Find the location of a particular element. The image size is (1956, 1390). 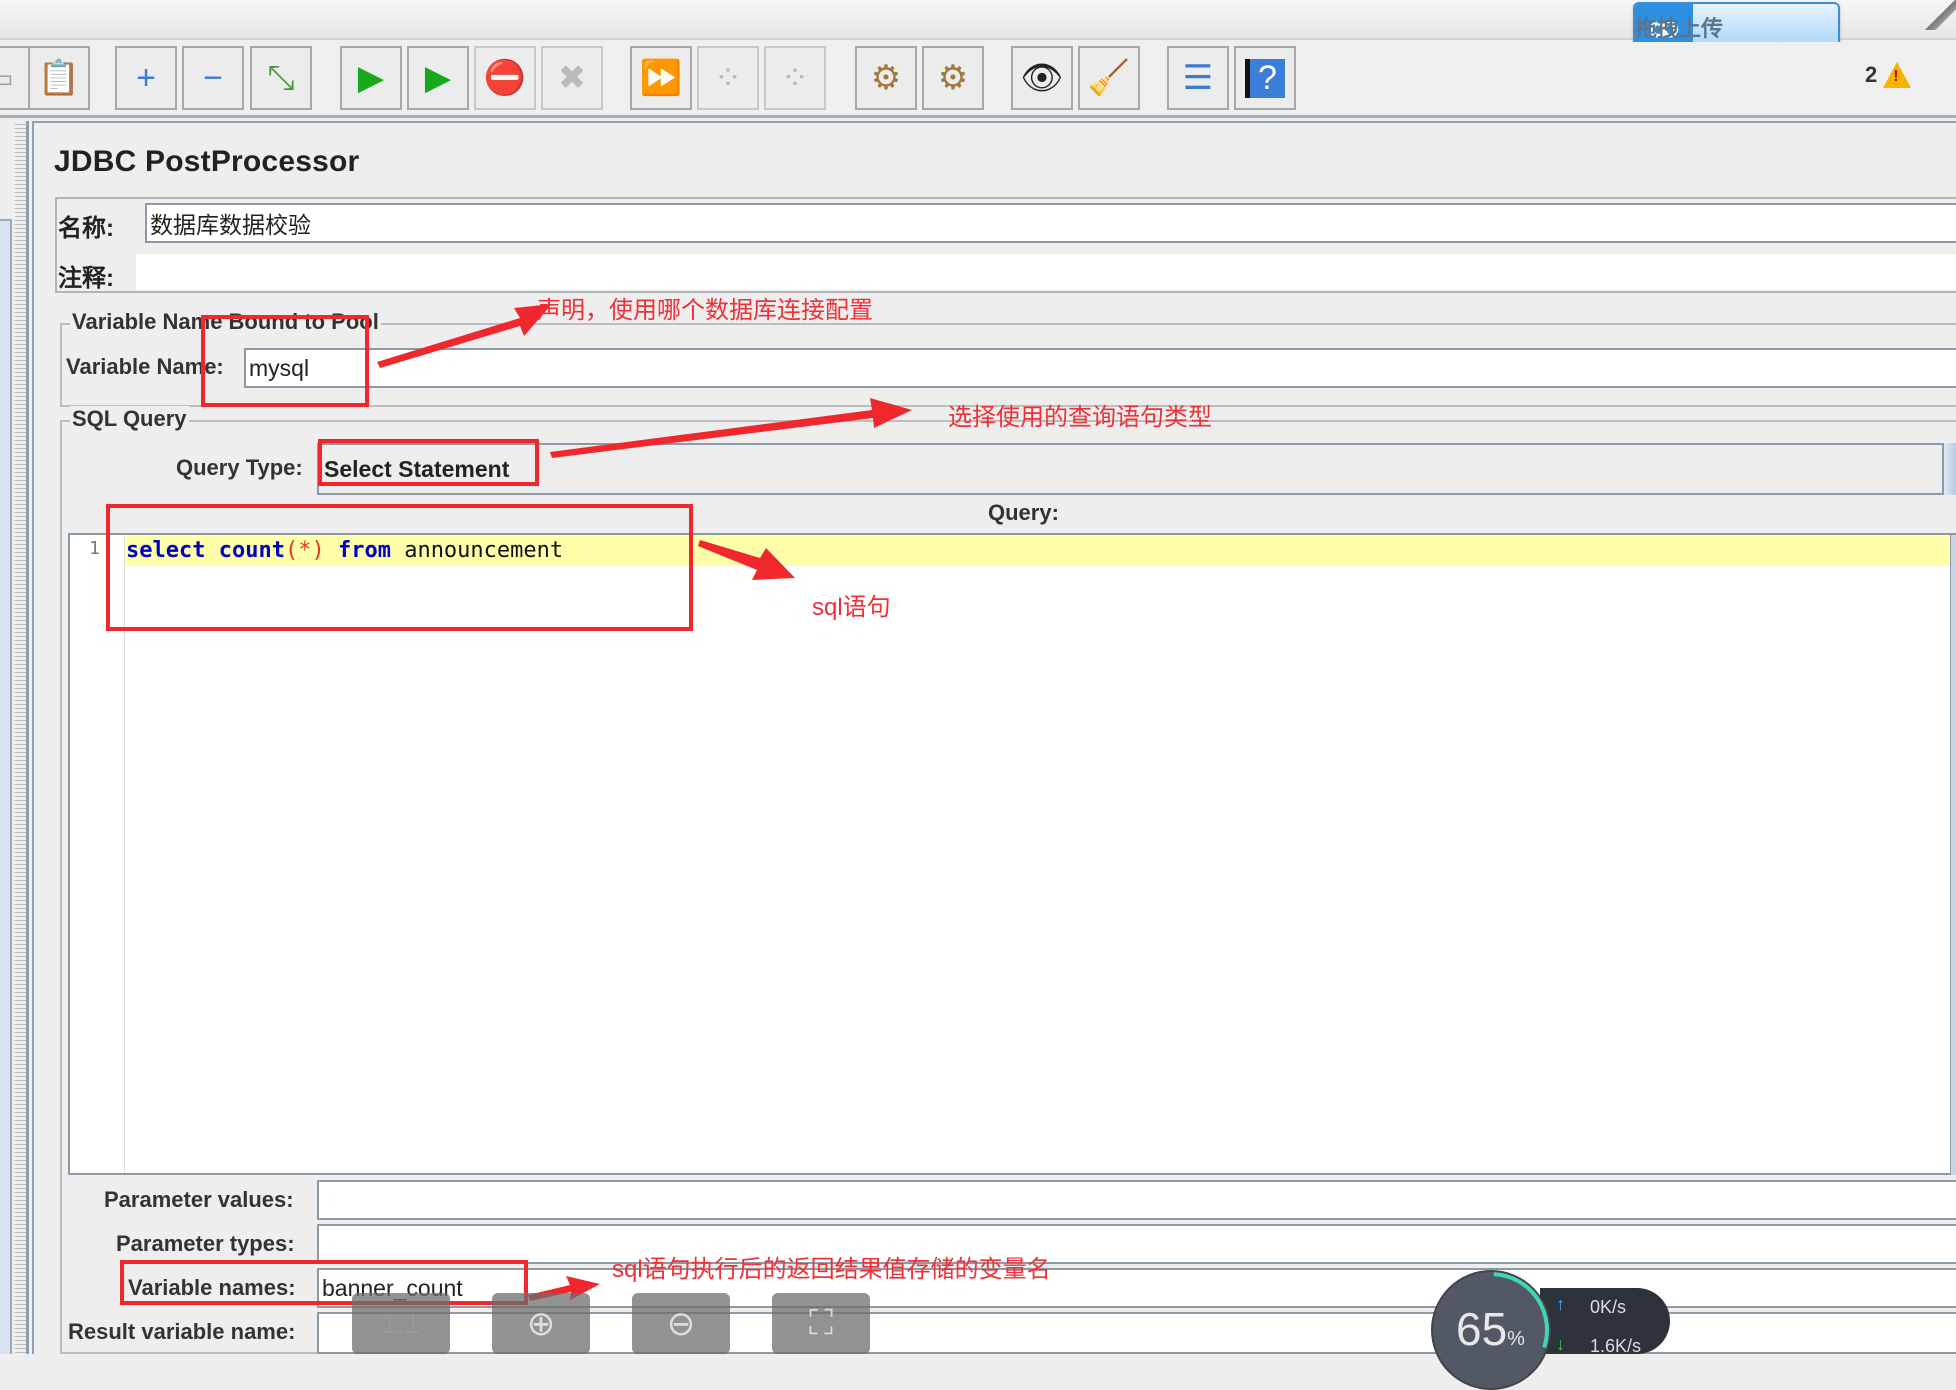

annotation-variable-names-note: sql语句执行后的返回结果值存储的变量名 is located at coordinates (831, 1269).